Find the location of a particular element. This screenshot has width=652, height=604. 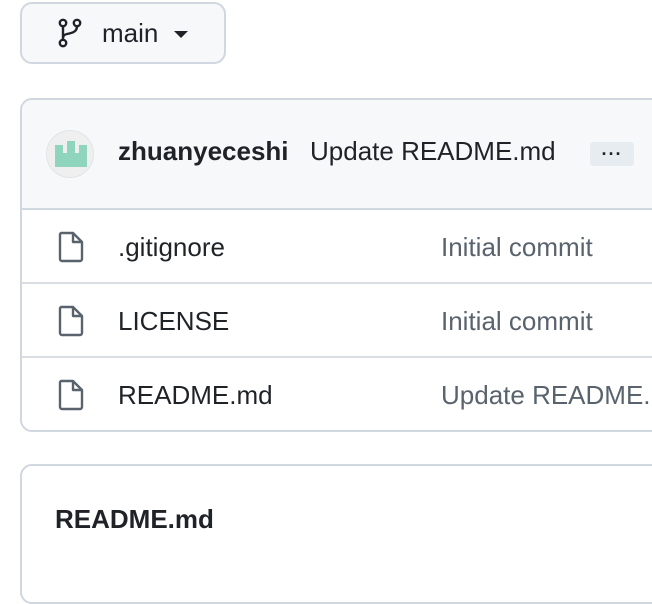

file-row: .gitignore Initial commit is located at coordinates (337, 247).